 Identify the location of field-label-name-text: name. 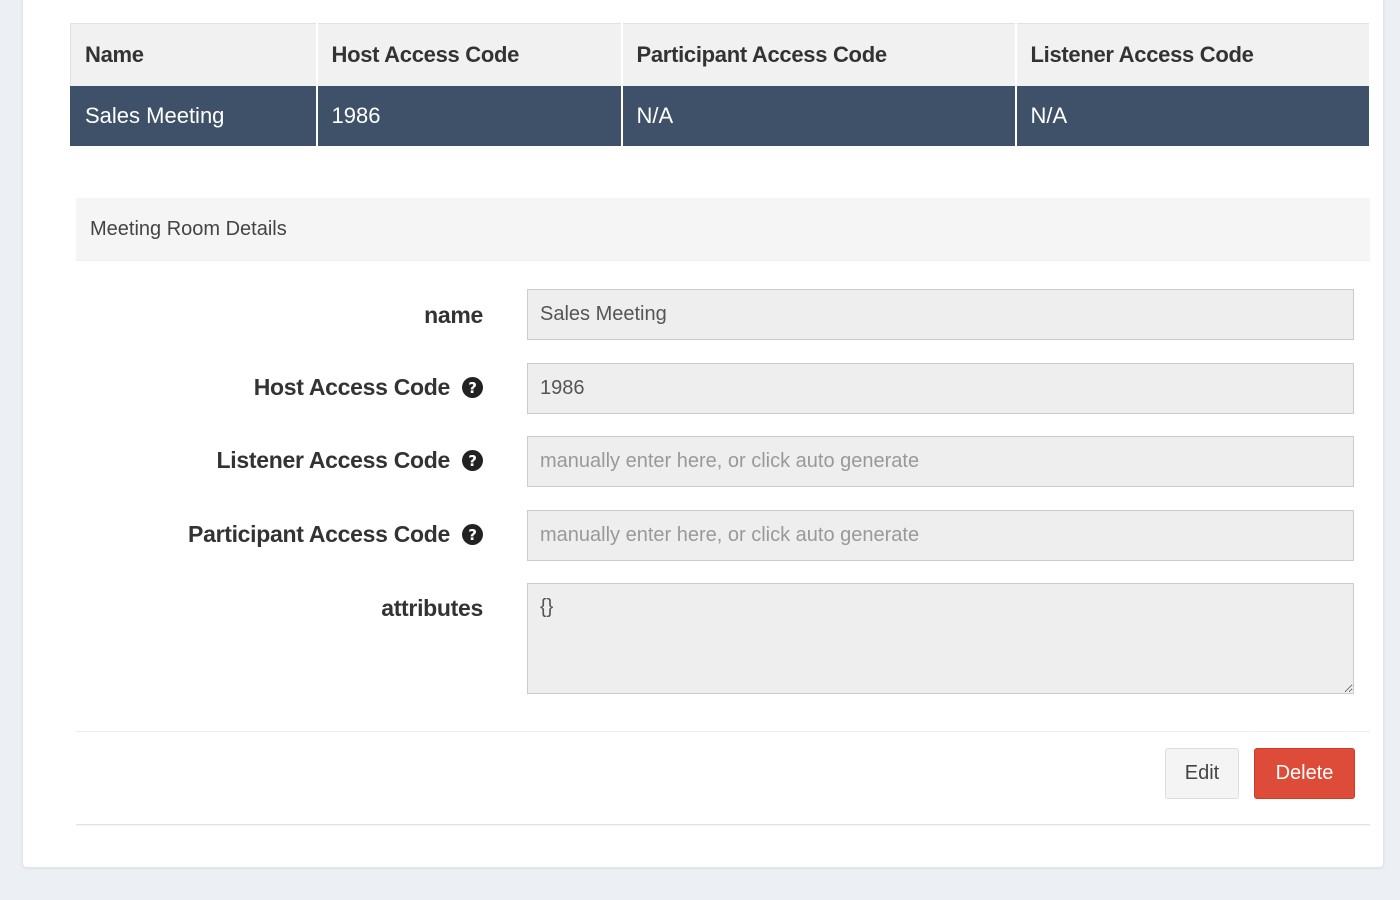
(453, 315).